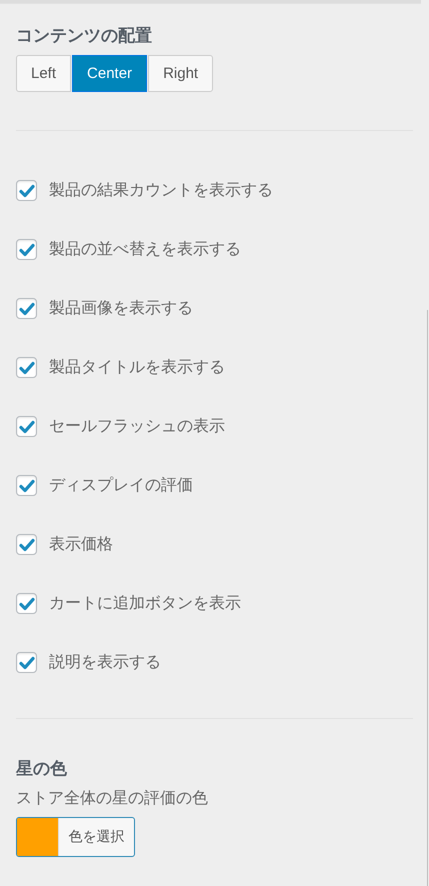 The image size is (429, 886). What do you see at coordinates (121, 485) in the screenshot?
I see `checkbox-label: ディスプレイの評価` at bounding box center [121, 485].